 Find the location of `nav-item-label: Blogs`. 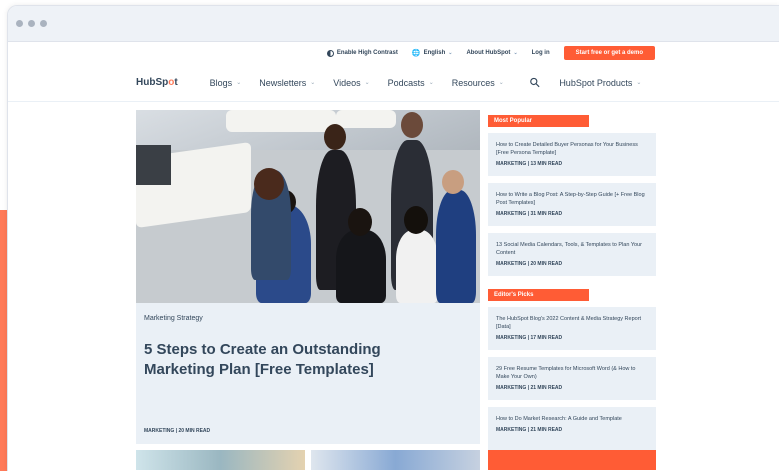

nav-item-label: Blogs is located at coordinates (221, 82).